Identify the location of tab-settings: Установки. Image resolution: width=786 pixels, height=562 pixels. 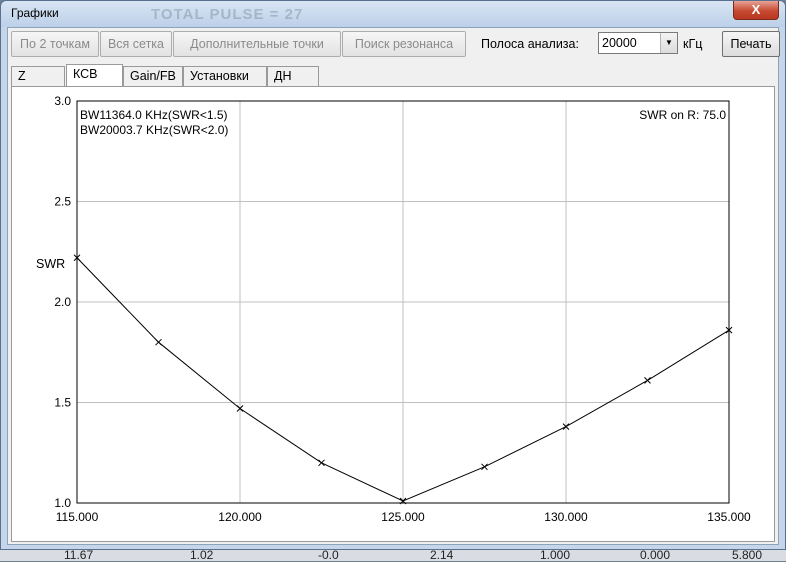
(225, 76).